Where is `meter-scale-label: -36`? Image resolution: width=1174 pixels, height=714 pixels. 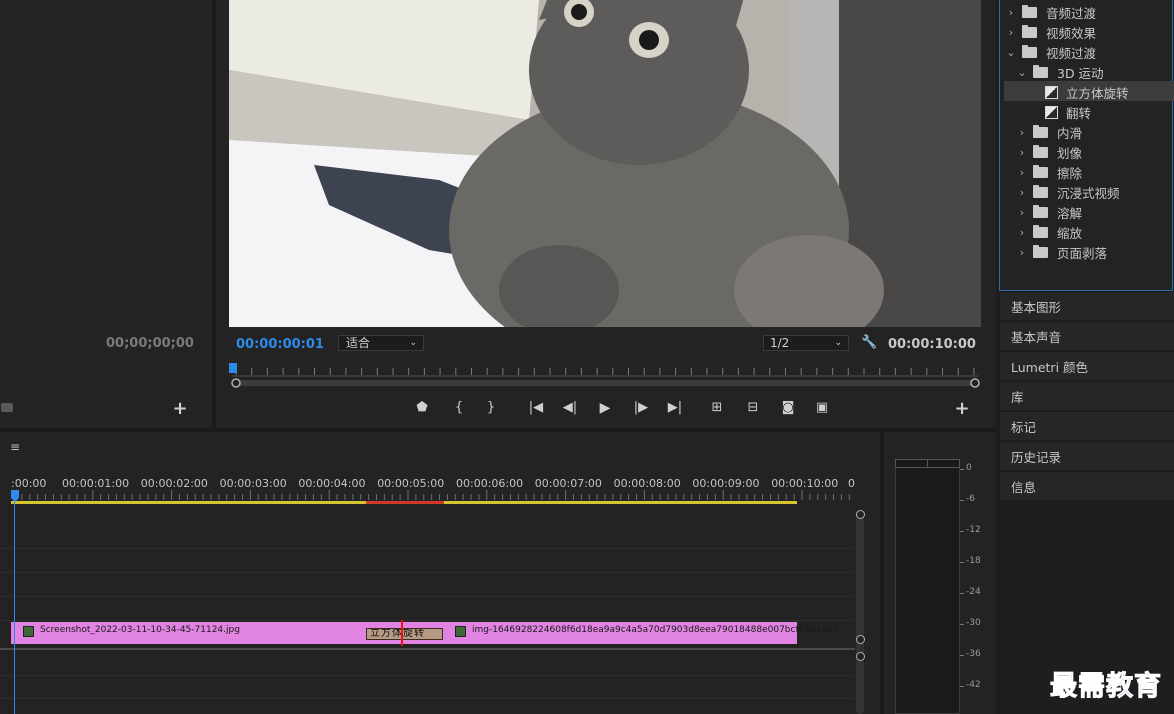
meter-scale-label: -36 is located at coordinates (973, 654).